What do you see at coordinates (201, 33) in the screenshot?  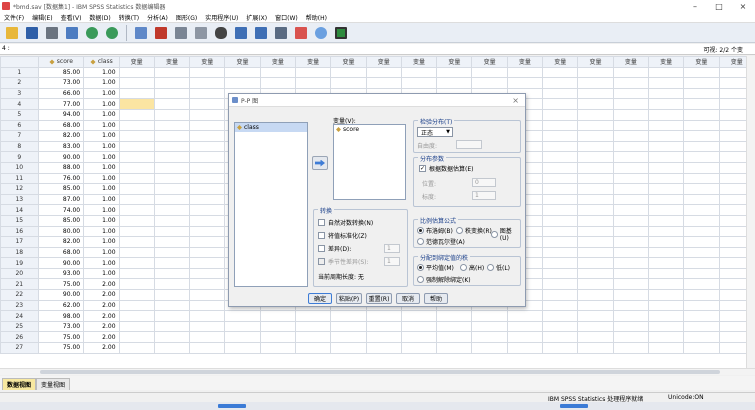 I see `data-split-icon` at bounding box center [201, 33].